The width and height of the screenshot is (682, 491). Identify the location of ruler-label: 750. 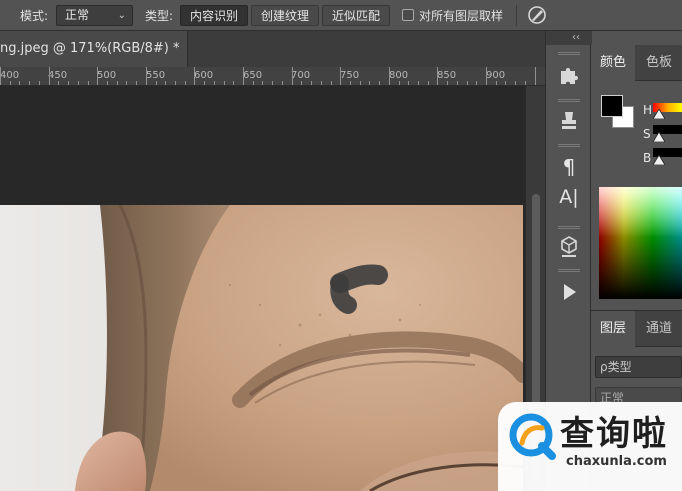
(350, 75).